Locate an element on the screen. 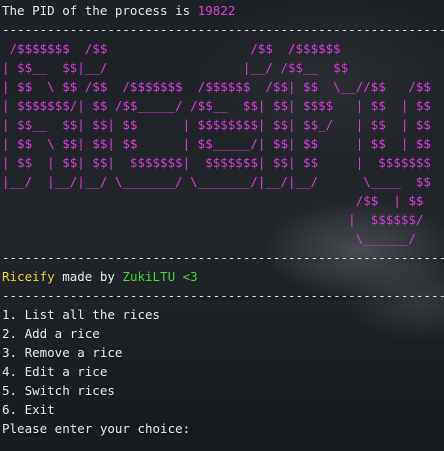  author-name: ZukiLTU <3 is located at coordinates (160, 276).